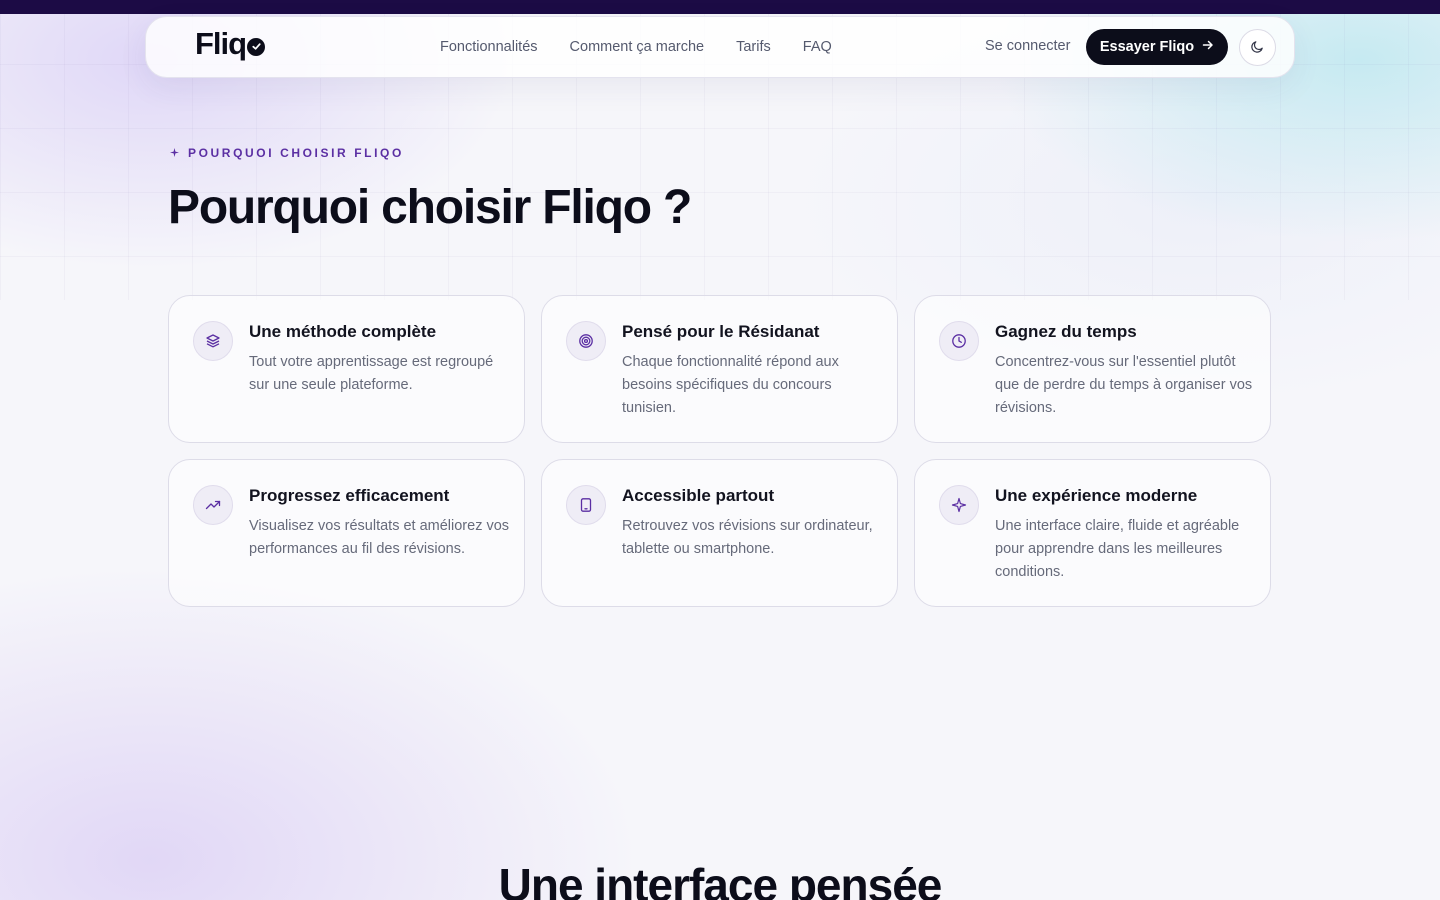 This screenshot has height=900, width=1440. What do you see at coordinates (1066, 331) in the screenshot?
I see `feature-title: Gagnez du temps` at bounding box center [1066, 331].